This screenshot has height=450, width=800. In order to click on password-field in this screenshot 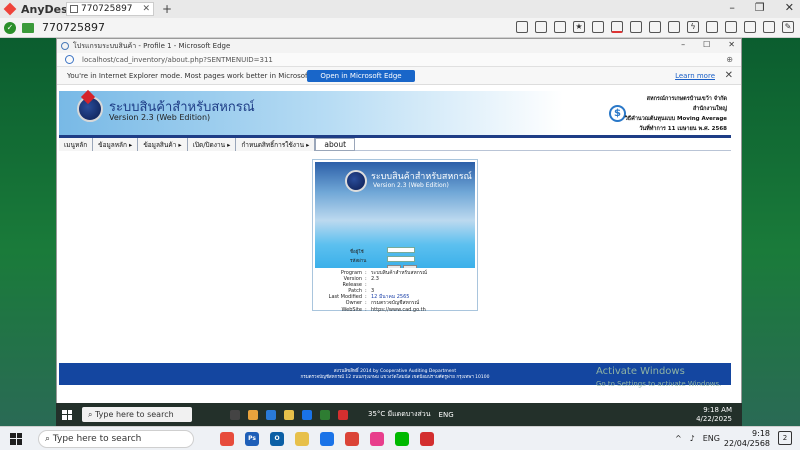, I will do `click(401, 259)`.